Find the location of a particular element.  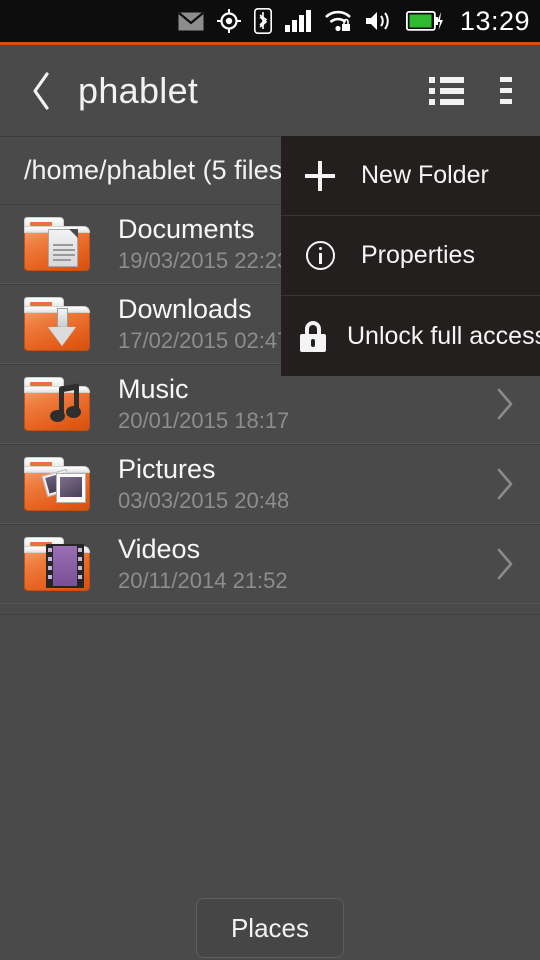

menu-item-label: New Folder is located at coordinates (425, 175).